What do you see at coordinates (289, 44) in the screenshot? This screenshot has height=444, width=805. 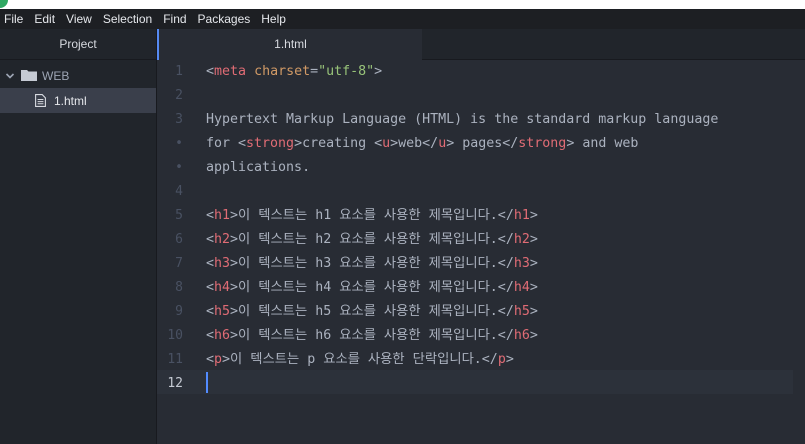 I see `tab-1html: 1.html` at bounding box center [289, 44].